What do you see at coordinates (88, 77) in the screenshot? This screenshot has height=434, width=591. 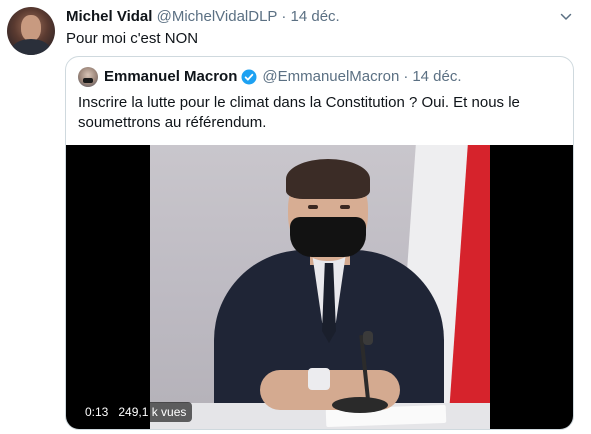 I see `quoted-author-avatar` at bounding box center [88, 77].